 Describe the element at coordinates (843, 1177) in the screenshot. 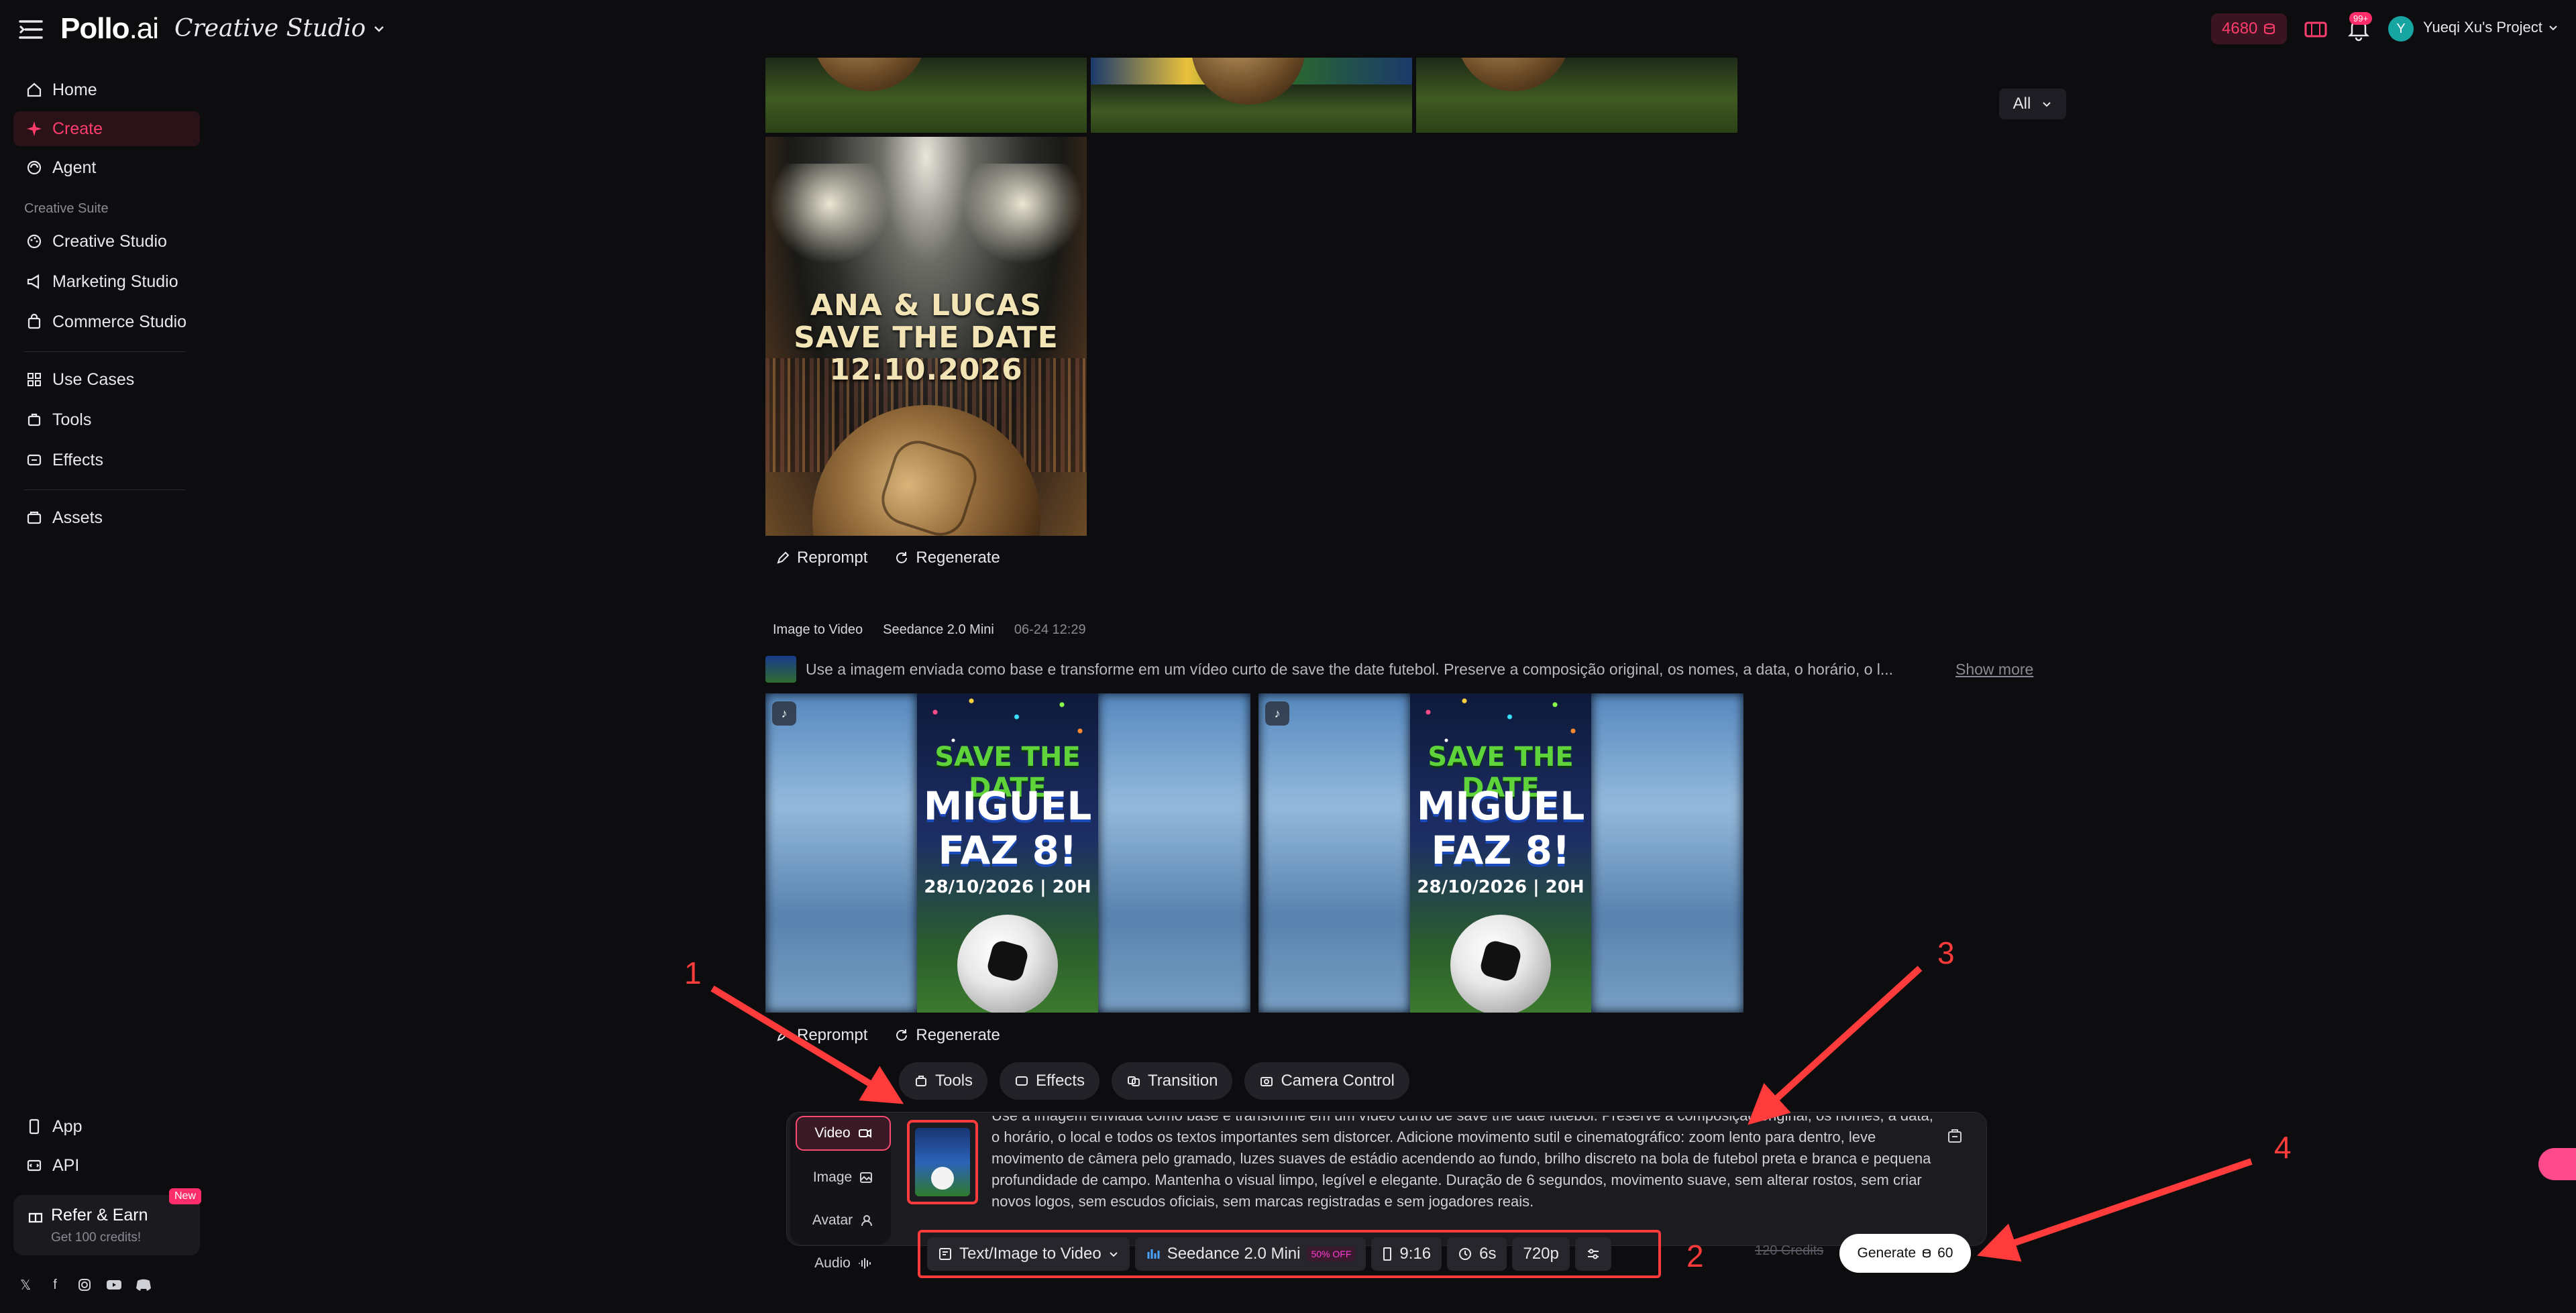

I see `mode-image: Image` at that location.